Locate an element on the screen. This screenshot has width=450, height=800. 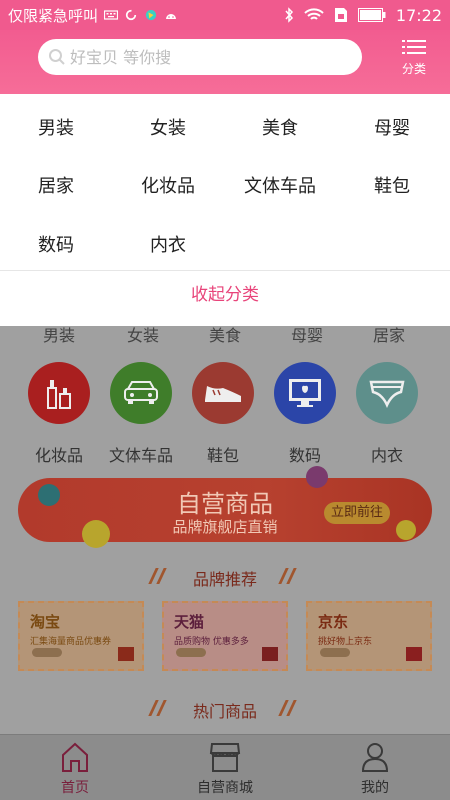
category-cosmetics is located at coordinates (59, 393).